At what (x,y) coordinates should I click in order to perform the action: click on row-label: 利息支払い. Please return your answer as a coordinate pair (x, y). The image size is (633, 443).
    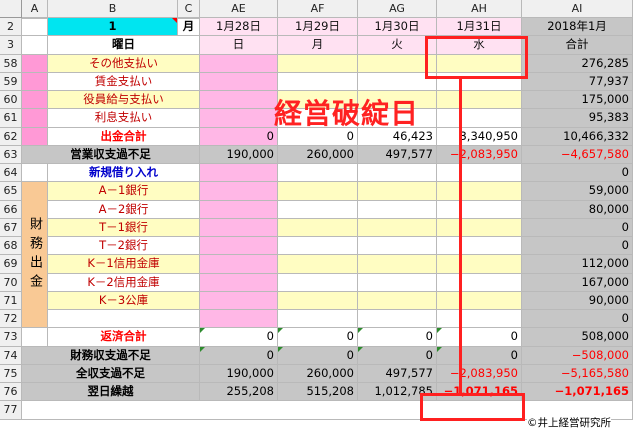
    Looking at the image, I should click on (124, 118).